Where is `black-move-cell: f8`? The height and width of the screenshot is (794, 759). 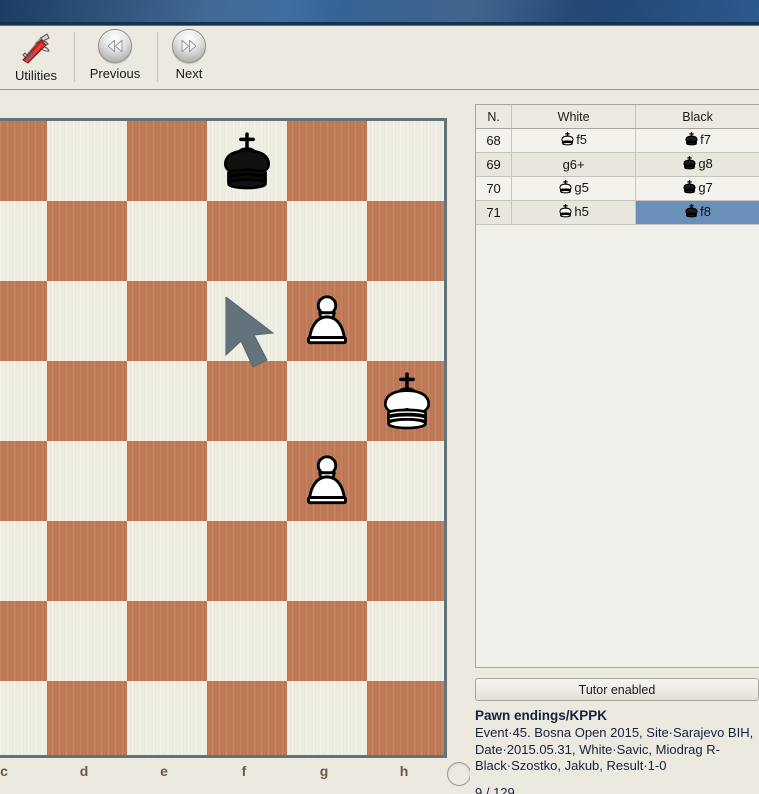 black-move-cell: f8 is located at coordinates (697, 212).